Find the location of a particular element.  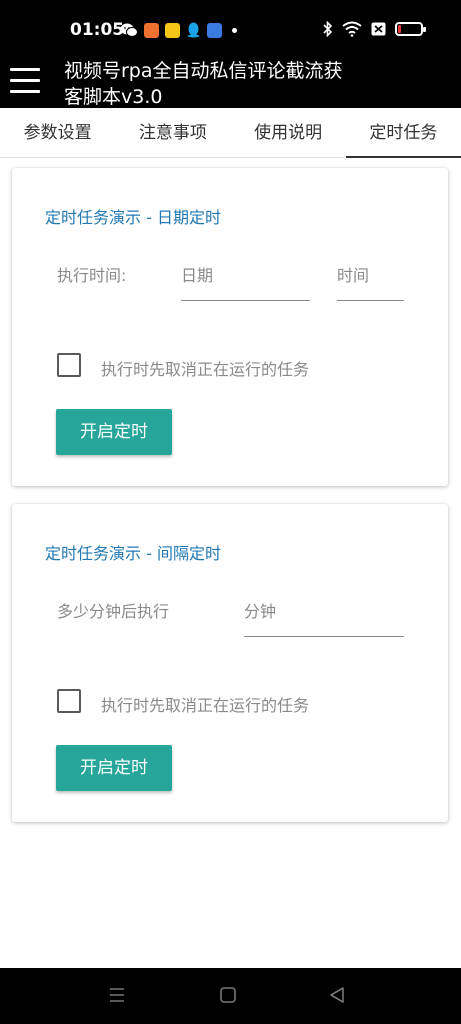

card-title: 定时任务演示 - 日期定时 is located at coordinates (133, 217).